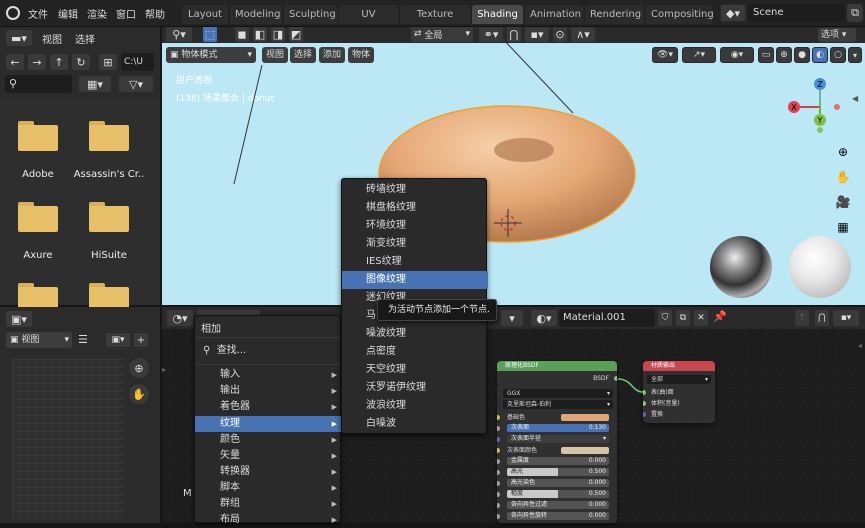 The width and height of the screenshot is (865, 528). Describe the element at coordinates (368, 22) in the screenshot. I see `tab-uv-editing: UV Editing` at that location.